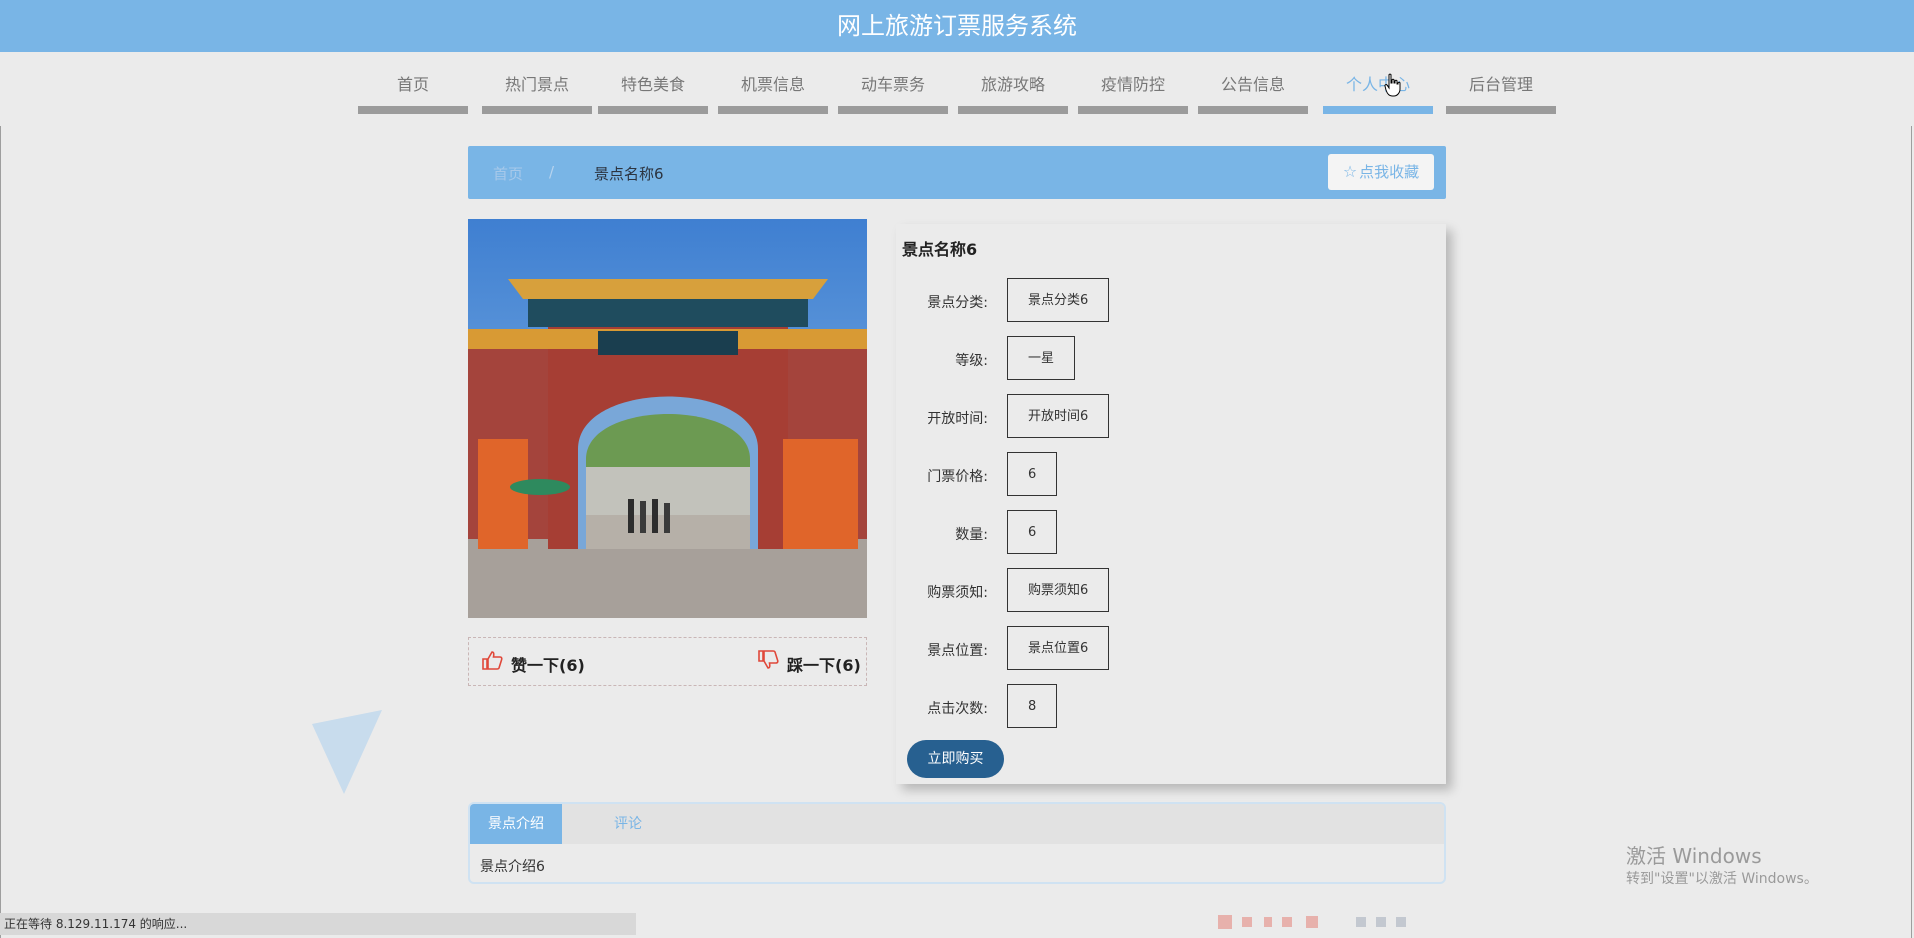 The image size is (1914, 938). What do you see at coordinates (1378, 91) in the screenshot?
I see `nav-item-profile: 个人中心` at bounding box center [1378, 91].